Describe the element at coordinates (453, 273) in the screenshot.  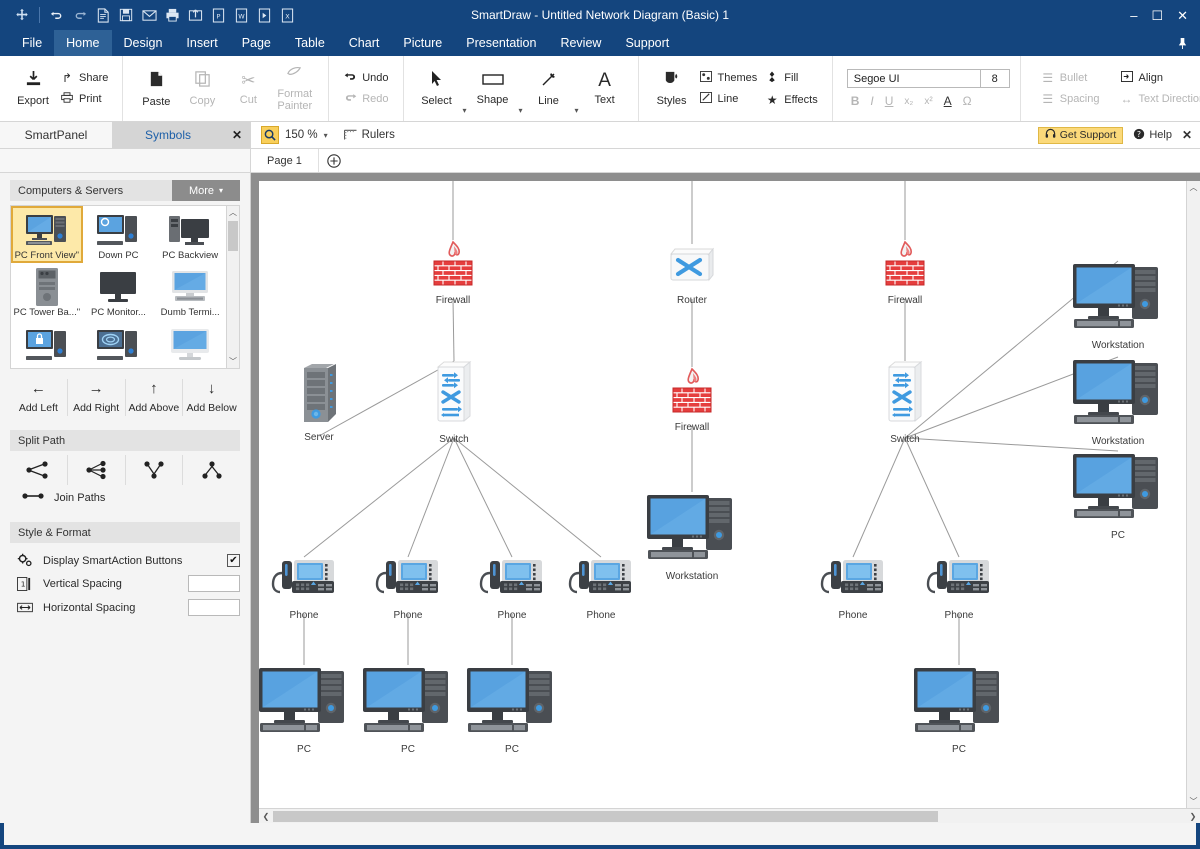
I see `diagram-node-fw-left: Firewall` at that location.